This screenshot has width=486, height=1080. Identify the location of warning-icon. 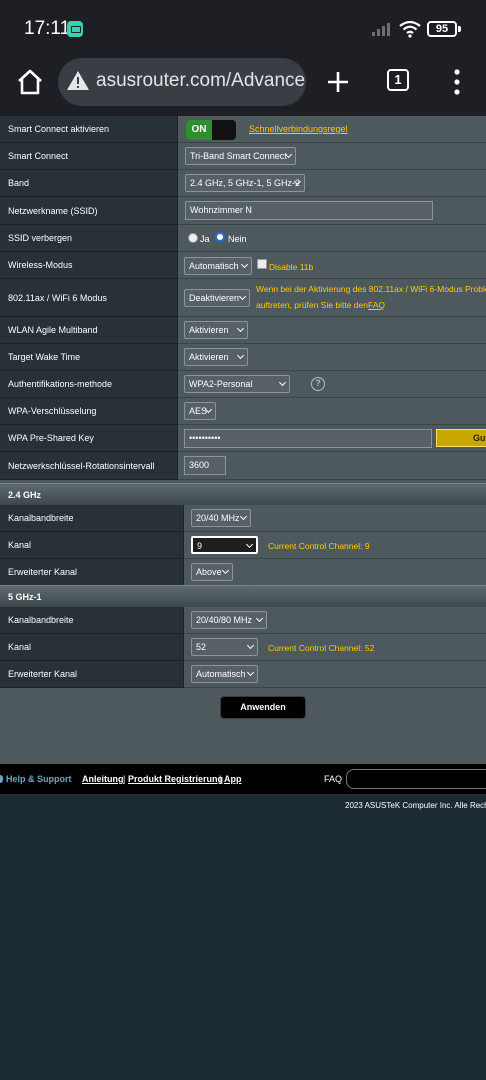
(78, 81).